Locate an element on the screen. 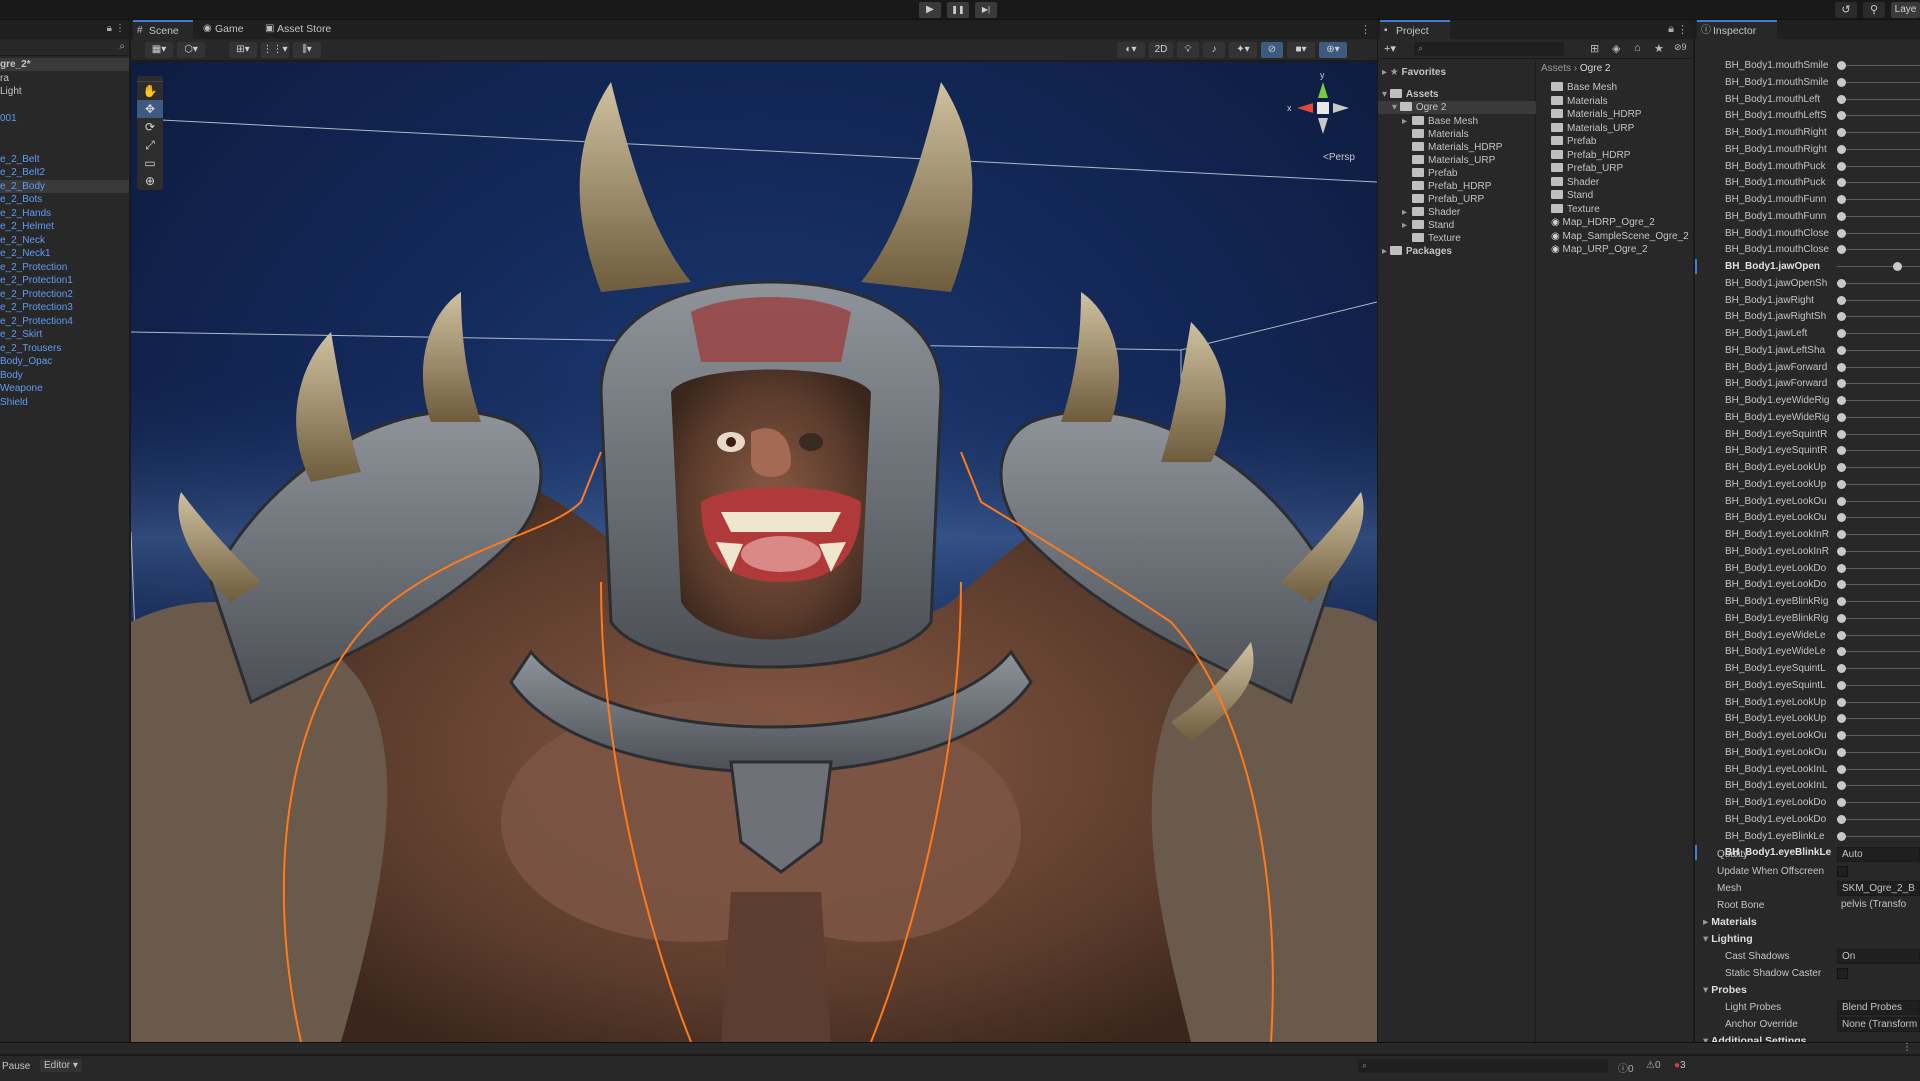  tree-folder-item: ▸ Shader is located at coordinates (1431, 212).